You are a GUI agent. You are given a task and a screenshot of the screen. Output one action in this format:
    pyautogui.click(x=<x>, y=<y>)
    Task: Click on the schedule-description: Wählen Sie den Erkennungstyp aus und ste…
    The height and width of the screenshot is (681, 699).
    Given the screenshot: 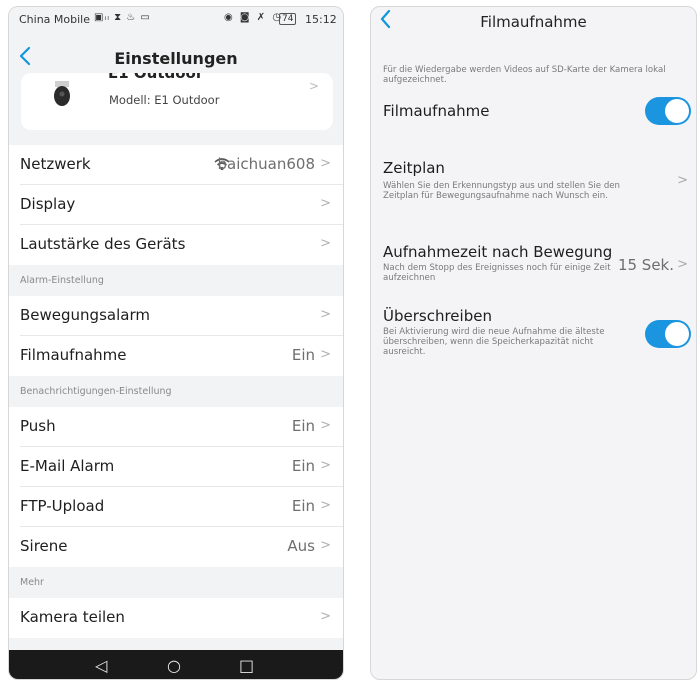 What is the action you would take?
    pyautogui.click(x=502, y=191)
    